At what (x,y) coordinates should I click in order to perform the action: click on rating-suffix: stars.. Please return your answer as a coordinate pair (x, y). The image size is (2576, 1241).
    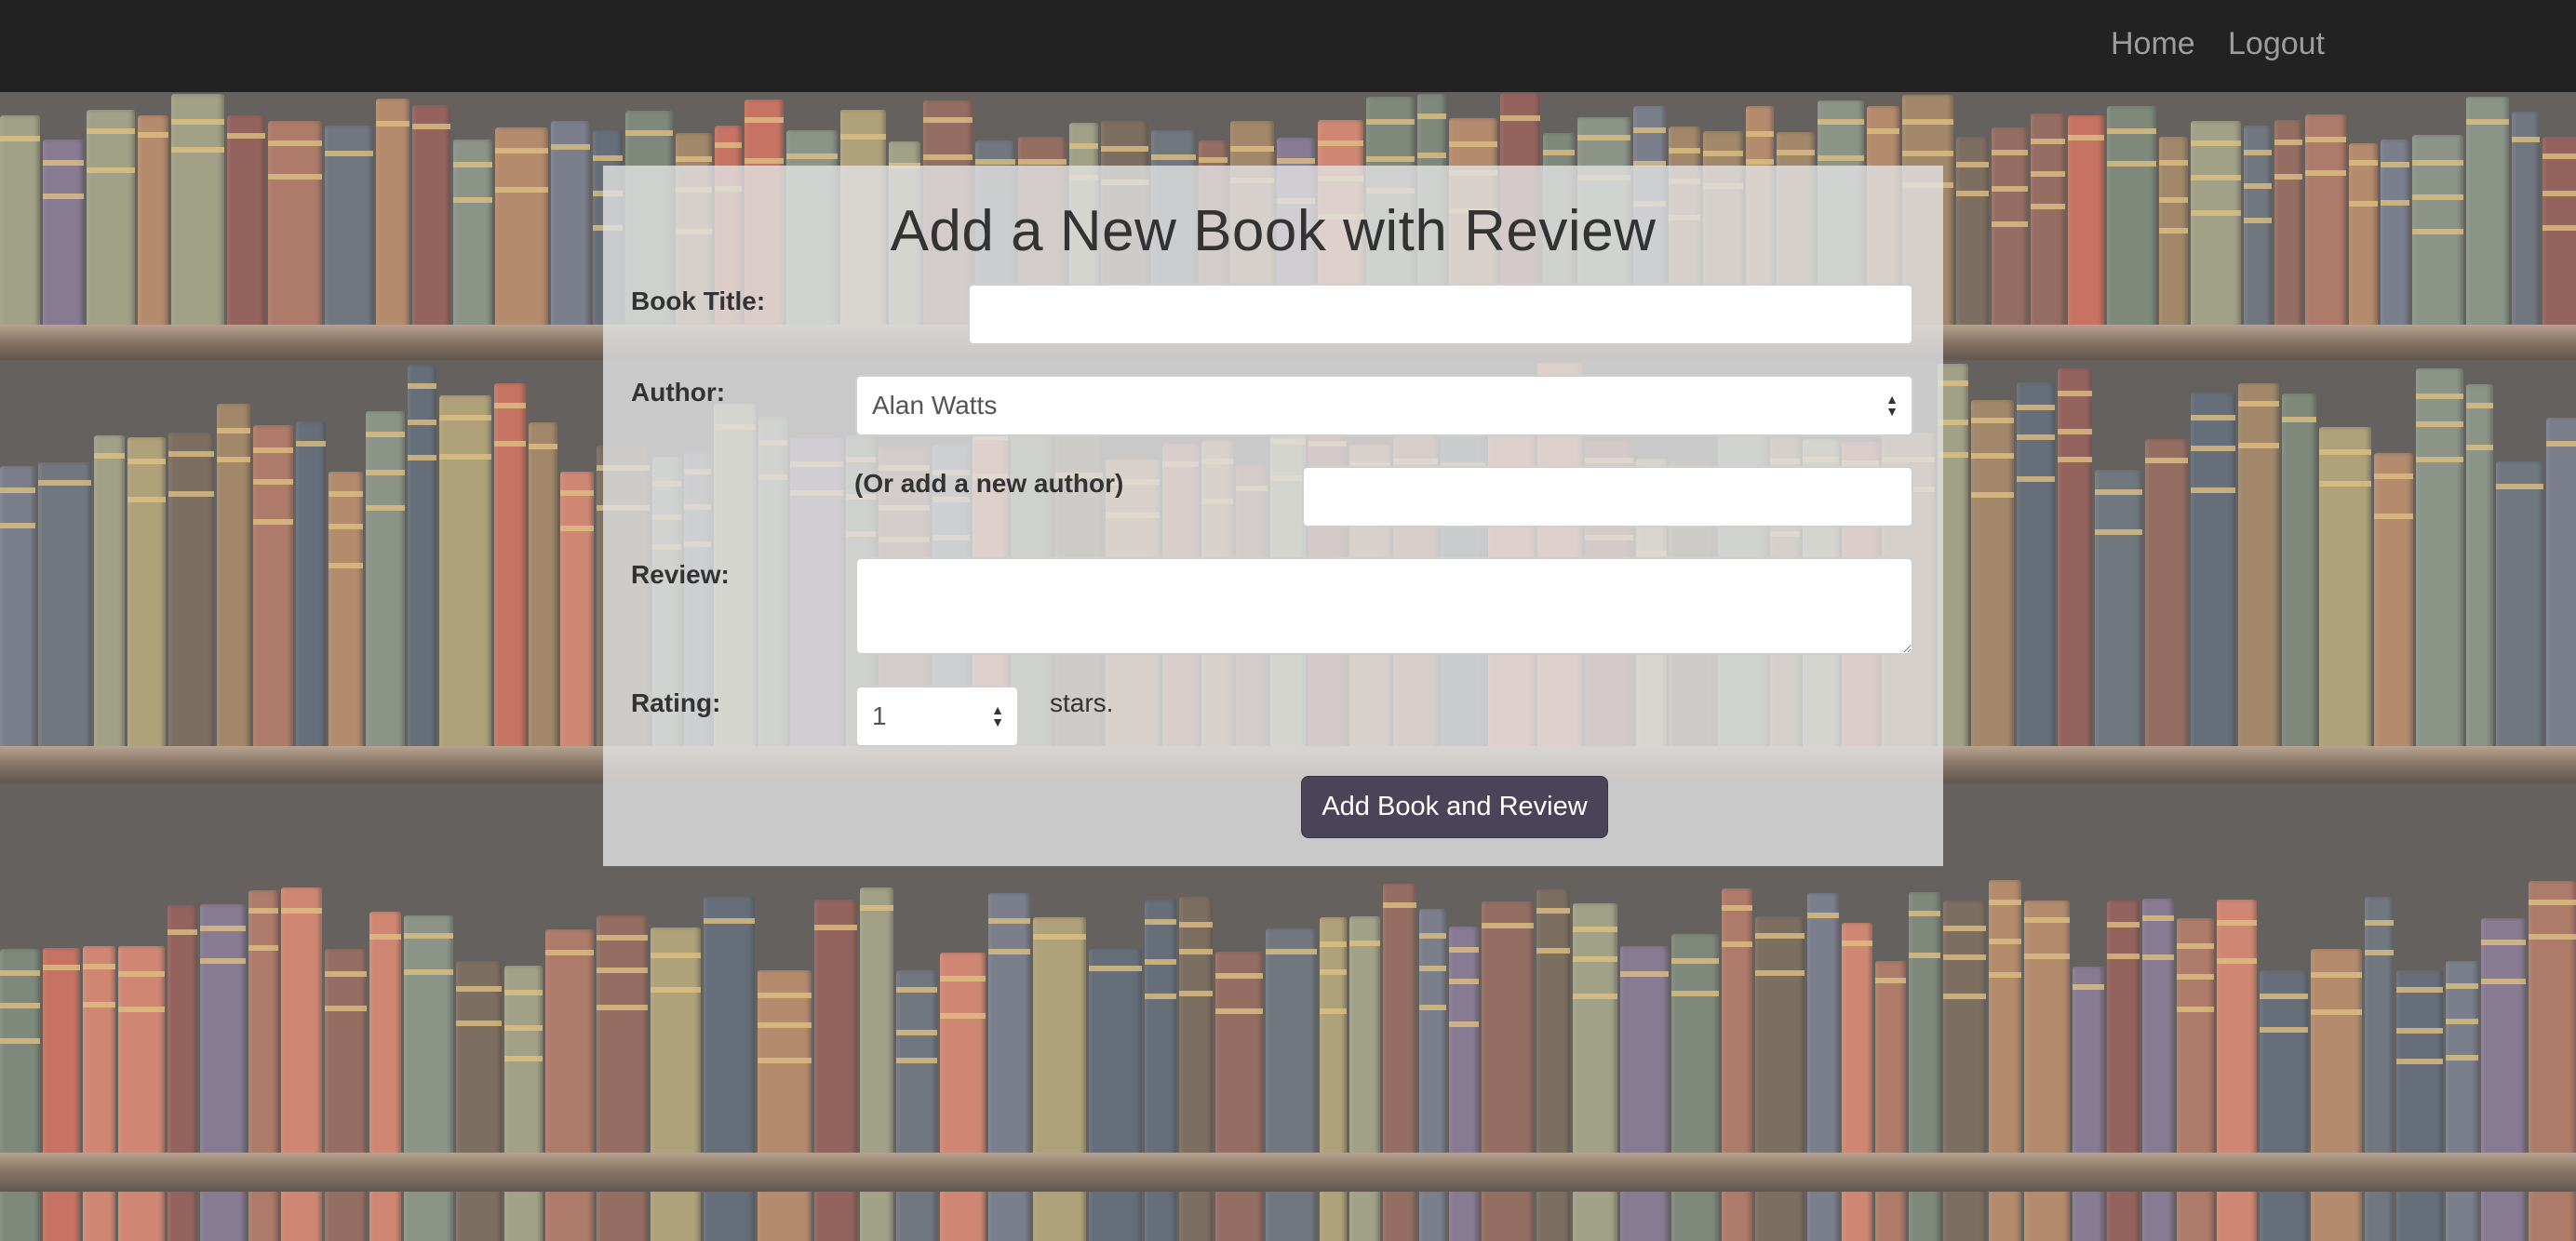
    Looking at the image, I should click on (1082, 702).